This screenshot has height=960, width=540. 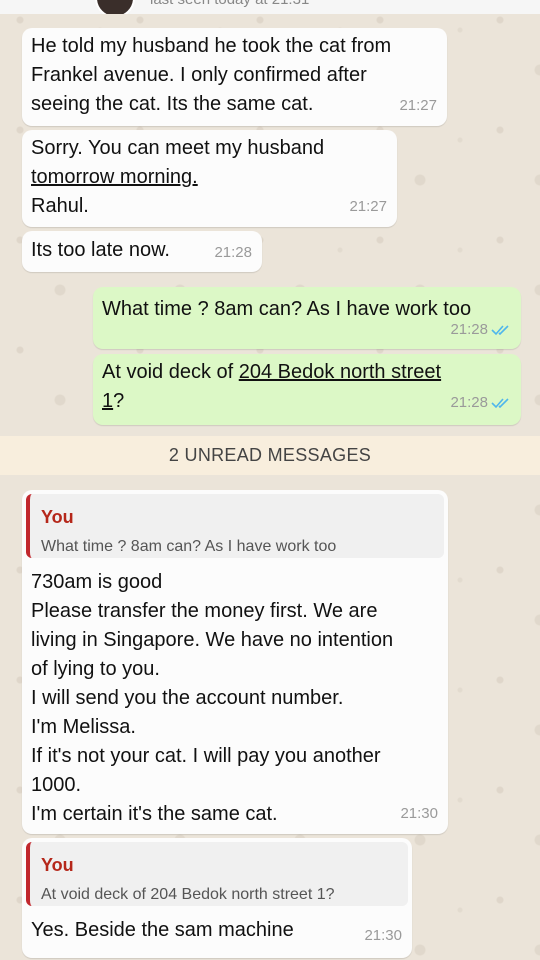 What do you see at coordinates (229, 4) in the screenshot?
I see `last-seen-status: last seen today at 21:31` at bounding box center [229, 4].